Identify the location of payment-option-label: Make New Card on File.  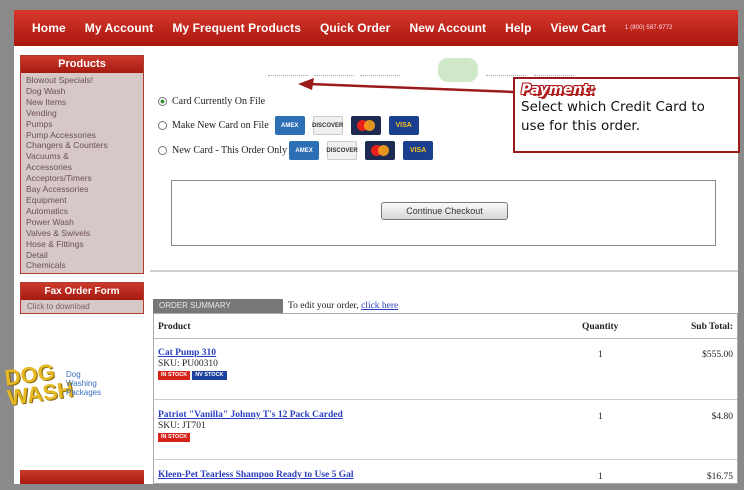
(220, 125).